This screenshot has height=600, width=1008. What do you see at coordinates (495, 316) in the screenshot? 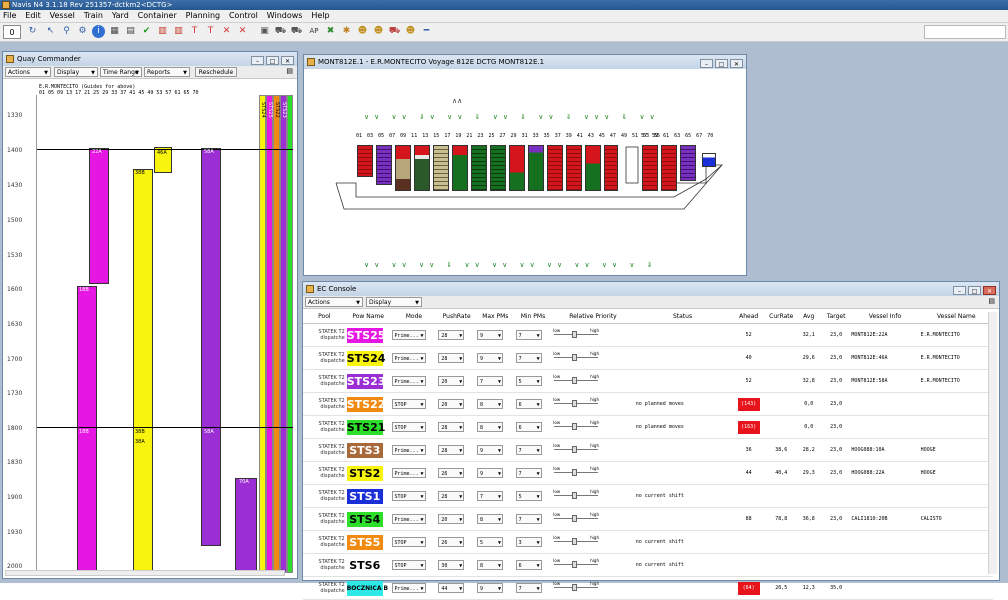
I see `col-max-pms: Max PMs` at bounding box center [495, 316].